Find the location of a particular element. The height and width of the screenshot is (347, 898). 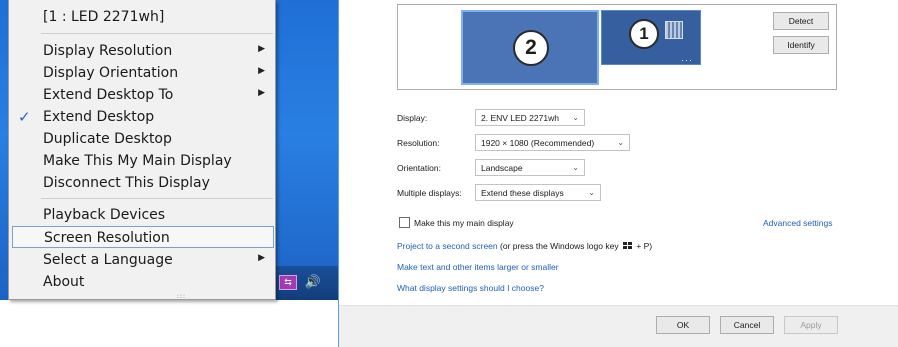

menu-item-label: Display Resolution is located at coordinates (108, 51).